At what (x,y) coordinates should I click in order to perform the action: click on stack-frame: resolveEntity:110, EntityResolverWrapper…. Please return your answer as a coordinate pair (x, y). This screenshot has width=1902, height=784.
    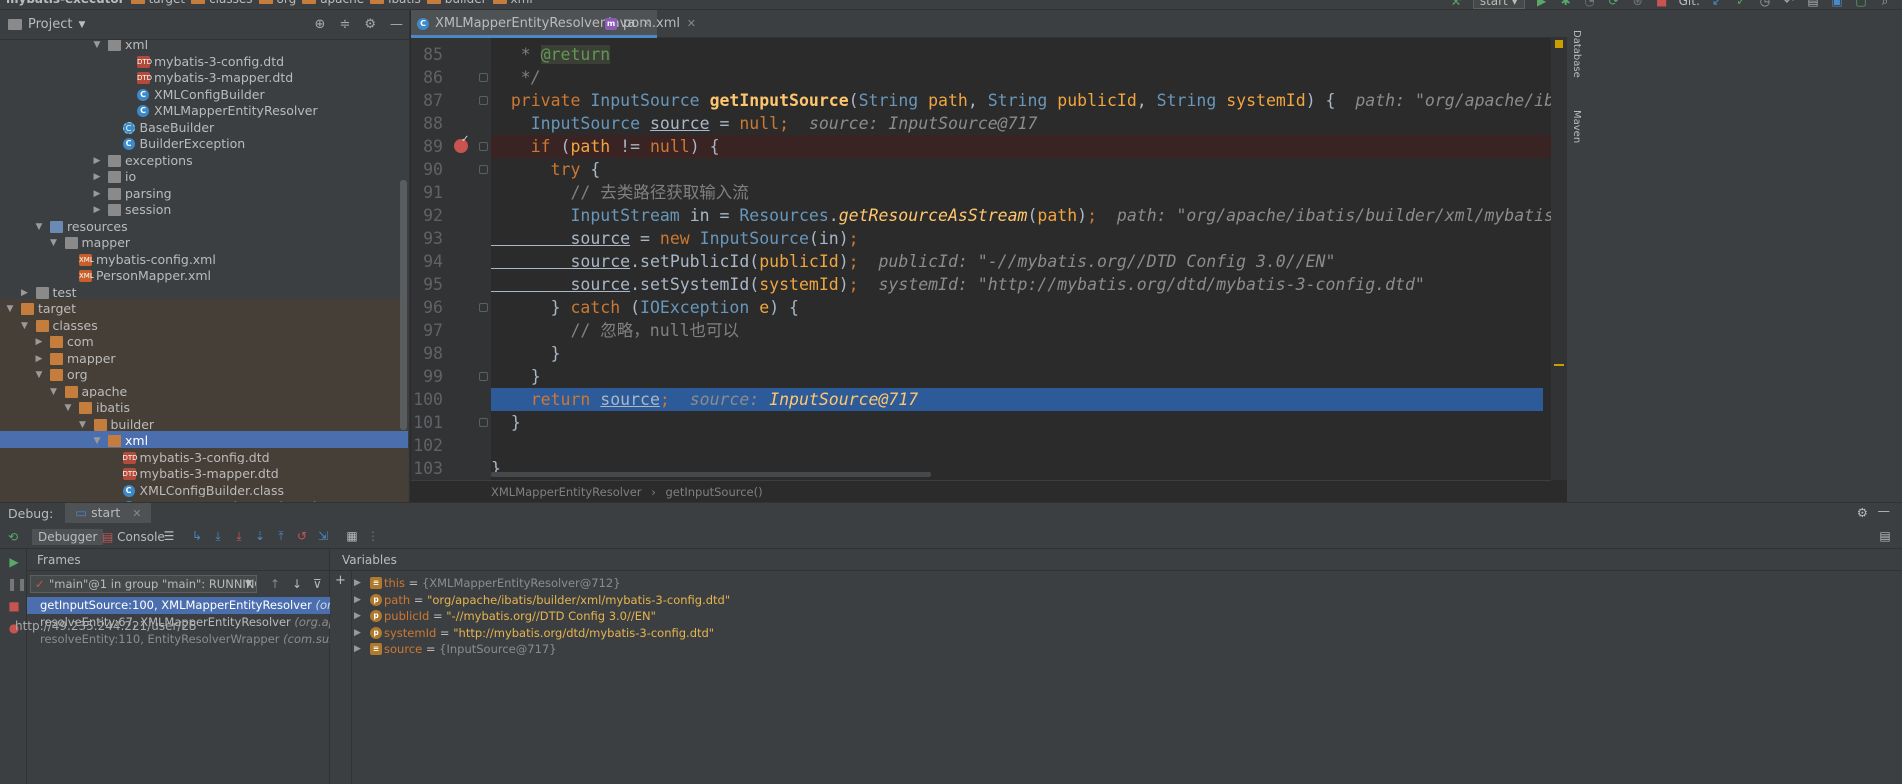
    Looking at the image, I should click on (178, 639).